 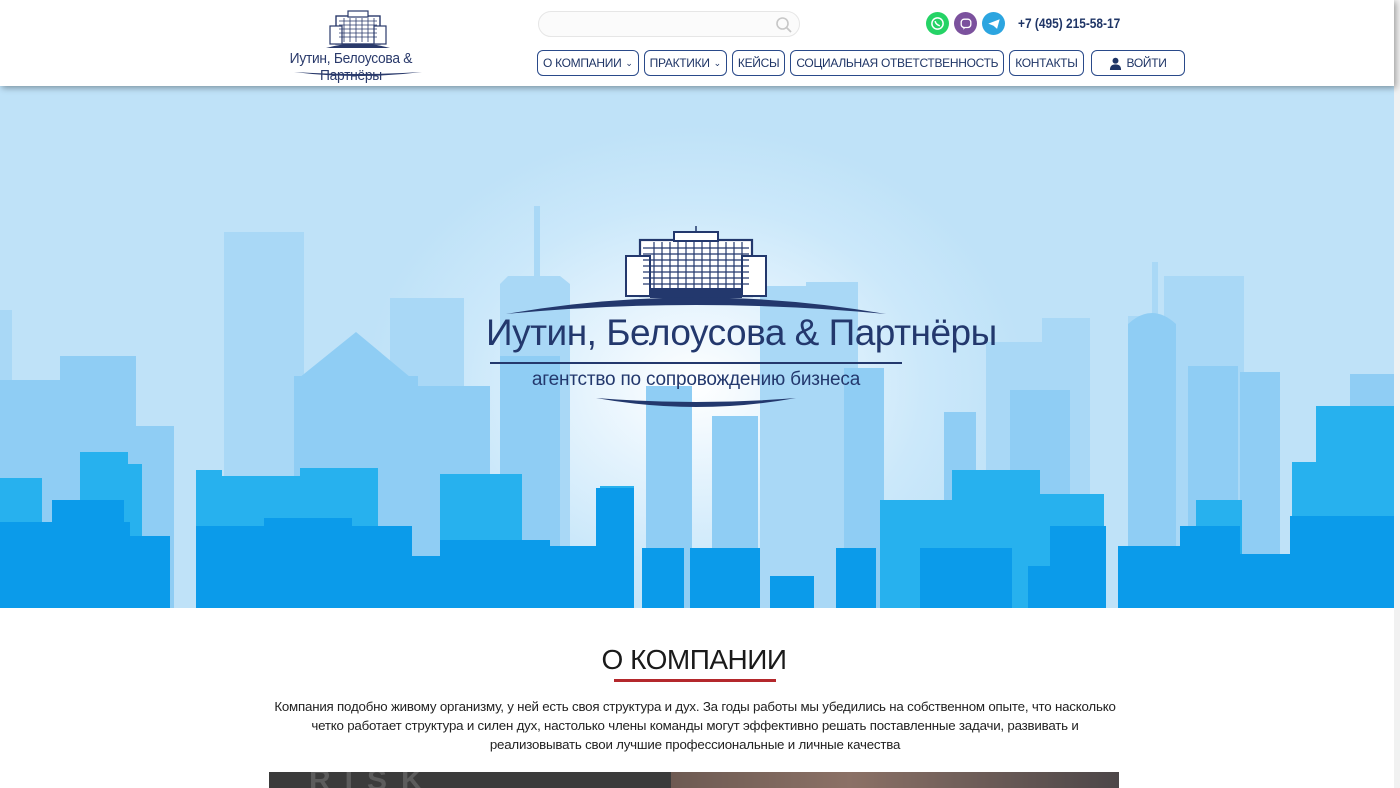 I want to click on hero-tagline: агентство по сопровождению бизнеса, so click(x=696, y=379).